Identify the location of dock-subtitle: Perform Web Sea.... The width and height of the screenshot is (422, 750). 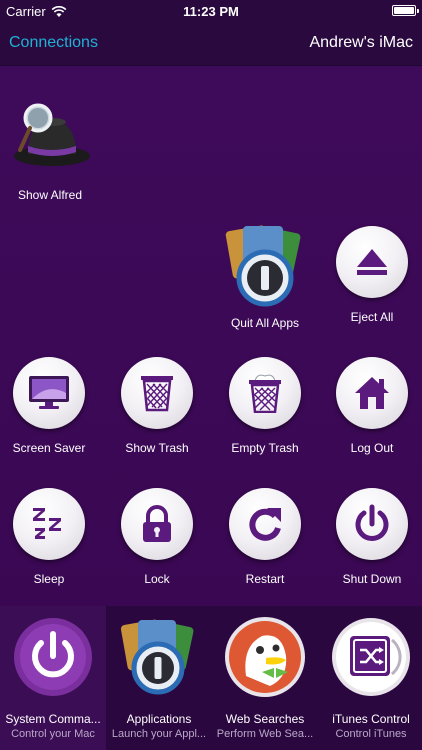
(265, 734).